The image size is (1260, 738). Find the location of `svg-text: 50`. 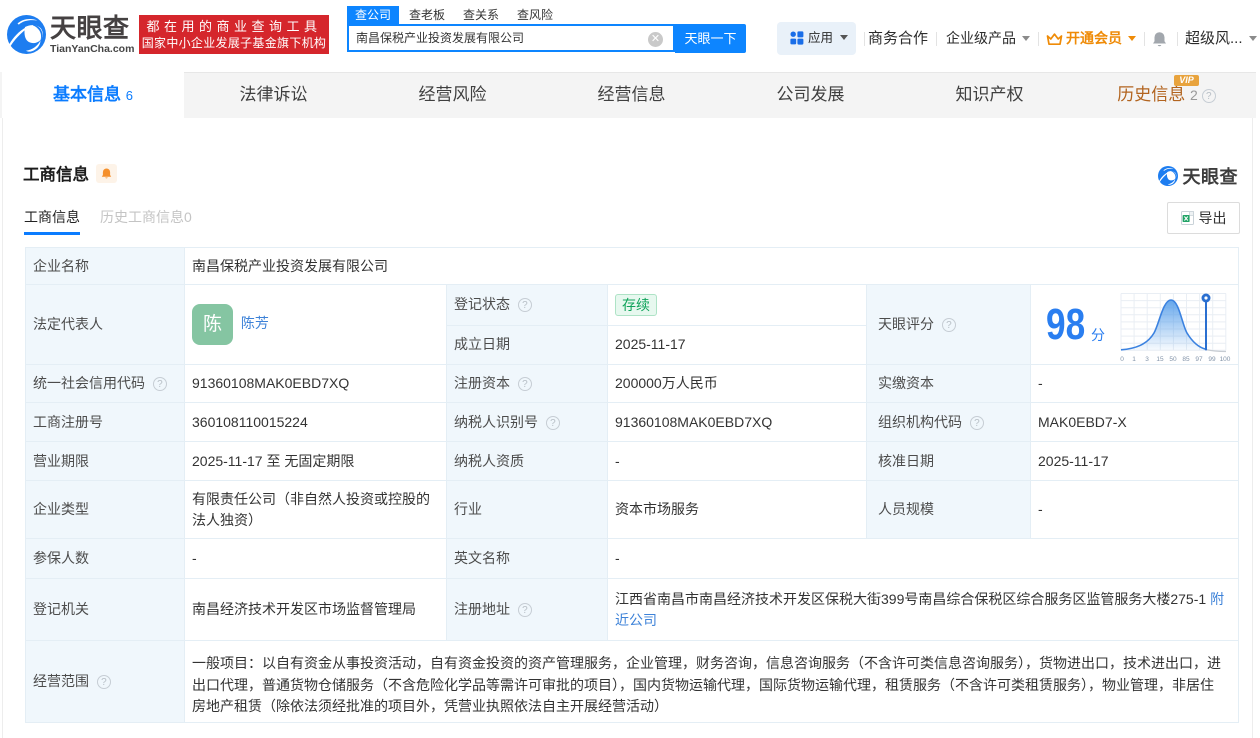

svg-text: 50 is located at coordinates (1173, 359).